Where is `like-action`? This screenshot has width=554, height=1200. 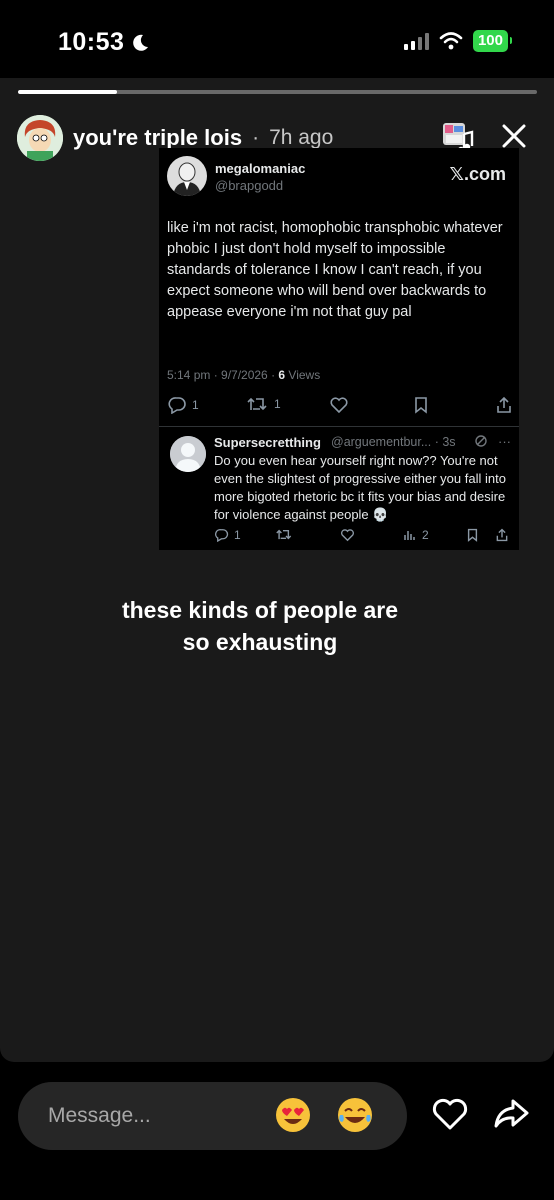
like-action is located at coordinates (339, 405).